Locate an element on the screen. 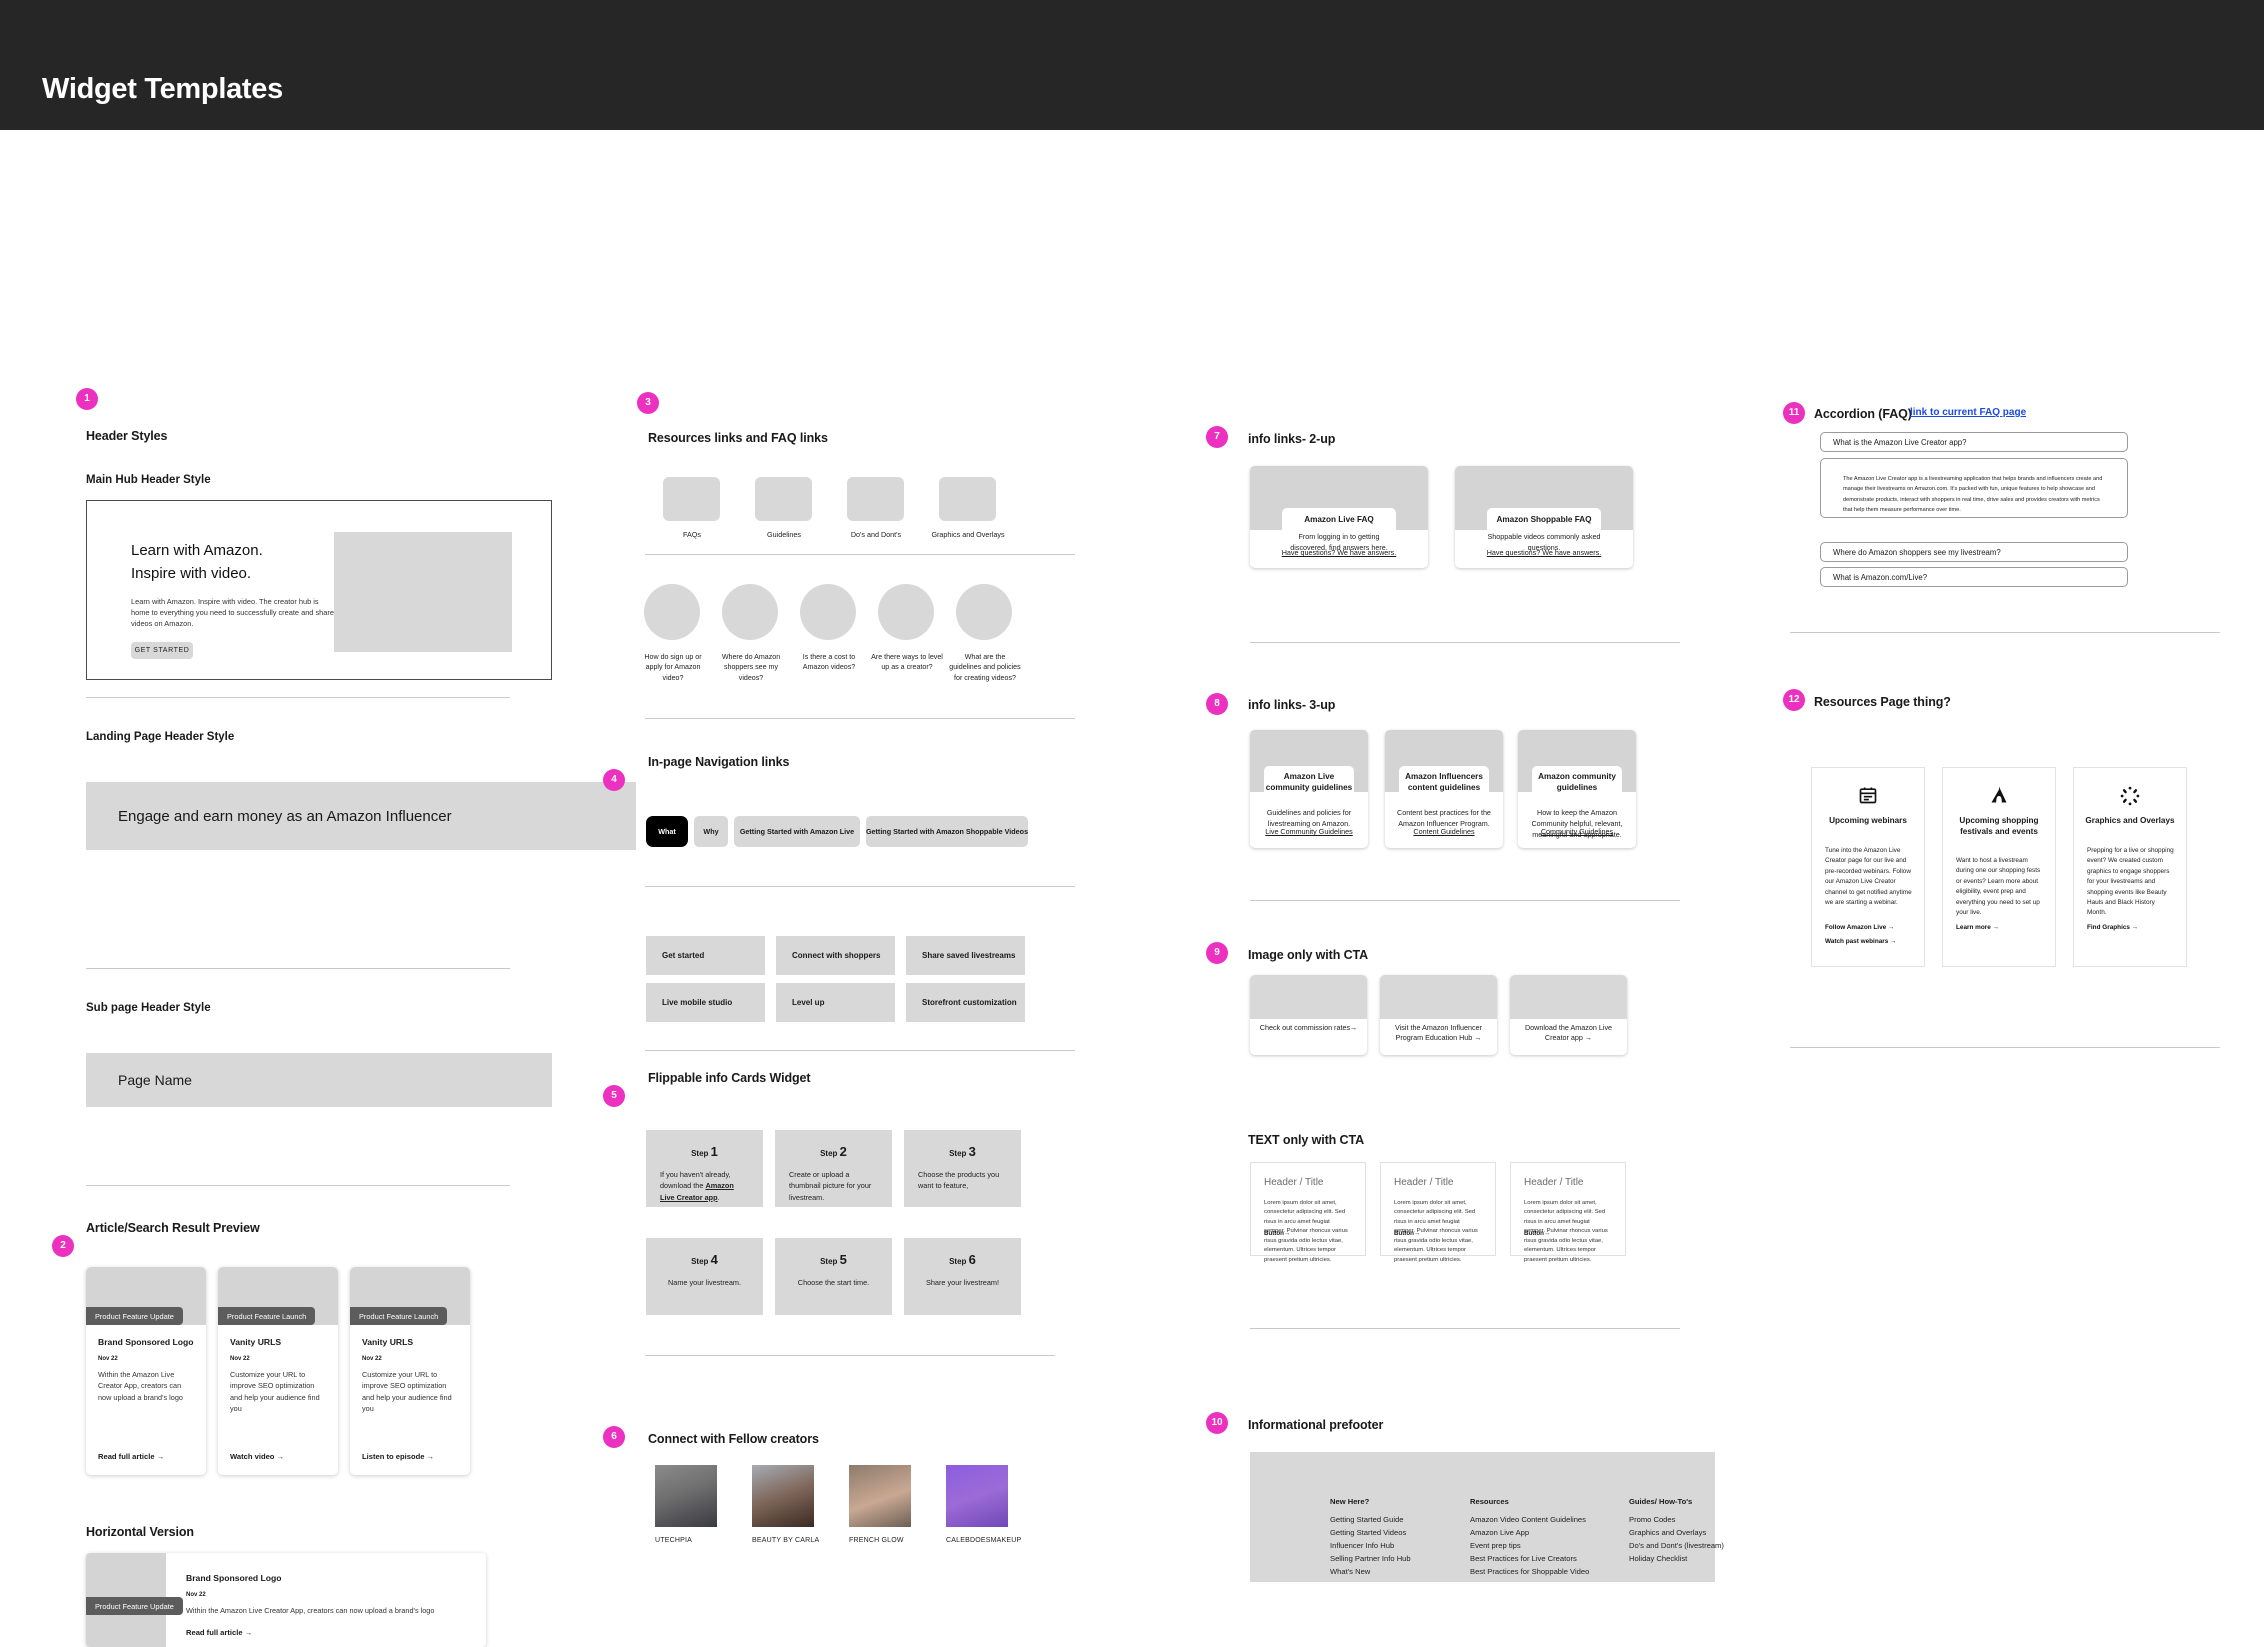  article-cta: Watch video → is located at coordinates (257, 1456).